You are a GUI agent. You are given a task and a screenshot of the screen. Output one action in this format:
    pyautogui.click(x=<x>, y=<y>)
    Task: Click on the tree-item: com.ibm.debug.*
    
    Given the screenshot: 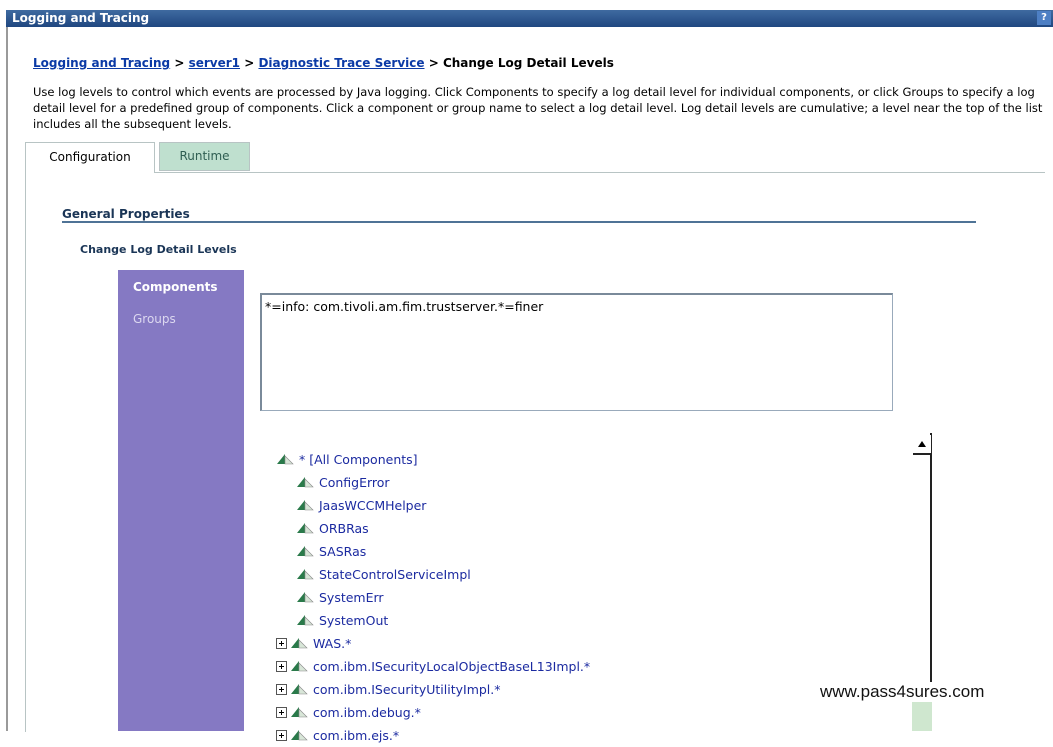 What is the action you would take?
    pyautogui.click(x=596, y=712)
    